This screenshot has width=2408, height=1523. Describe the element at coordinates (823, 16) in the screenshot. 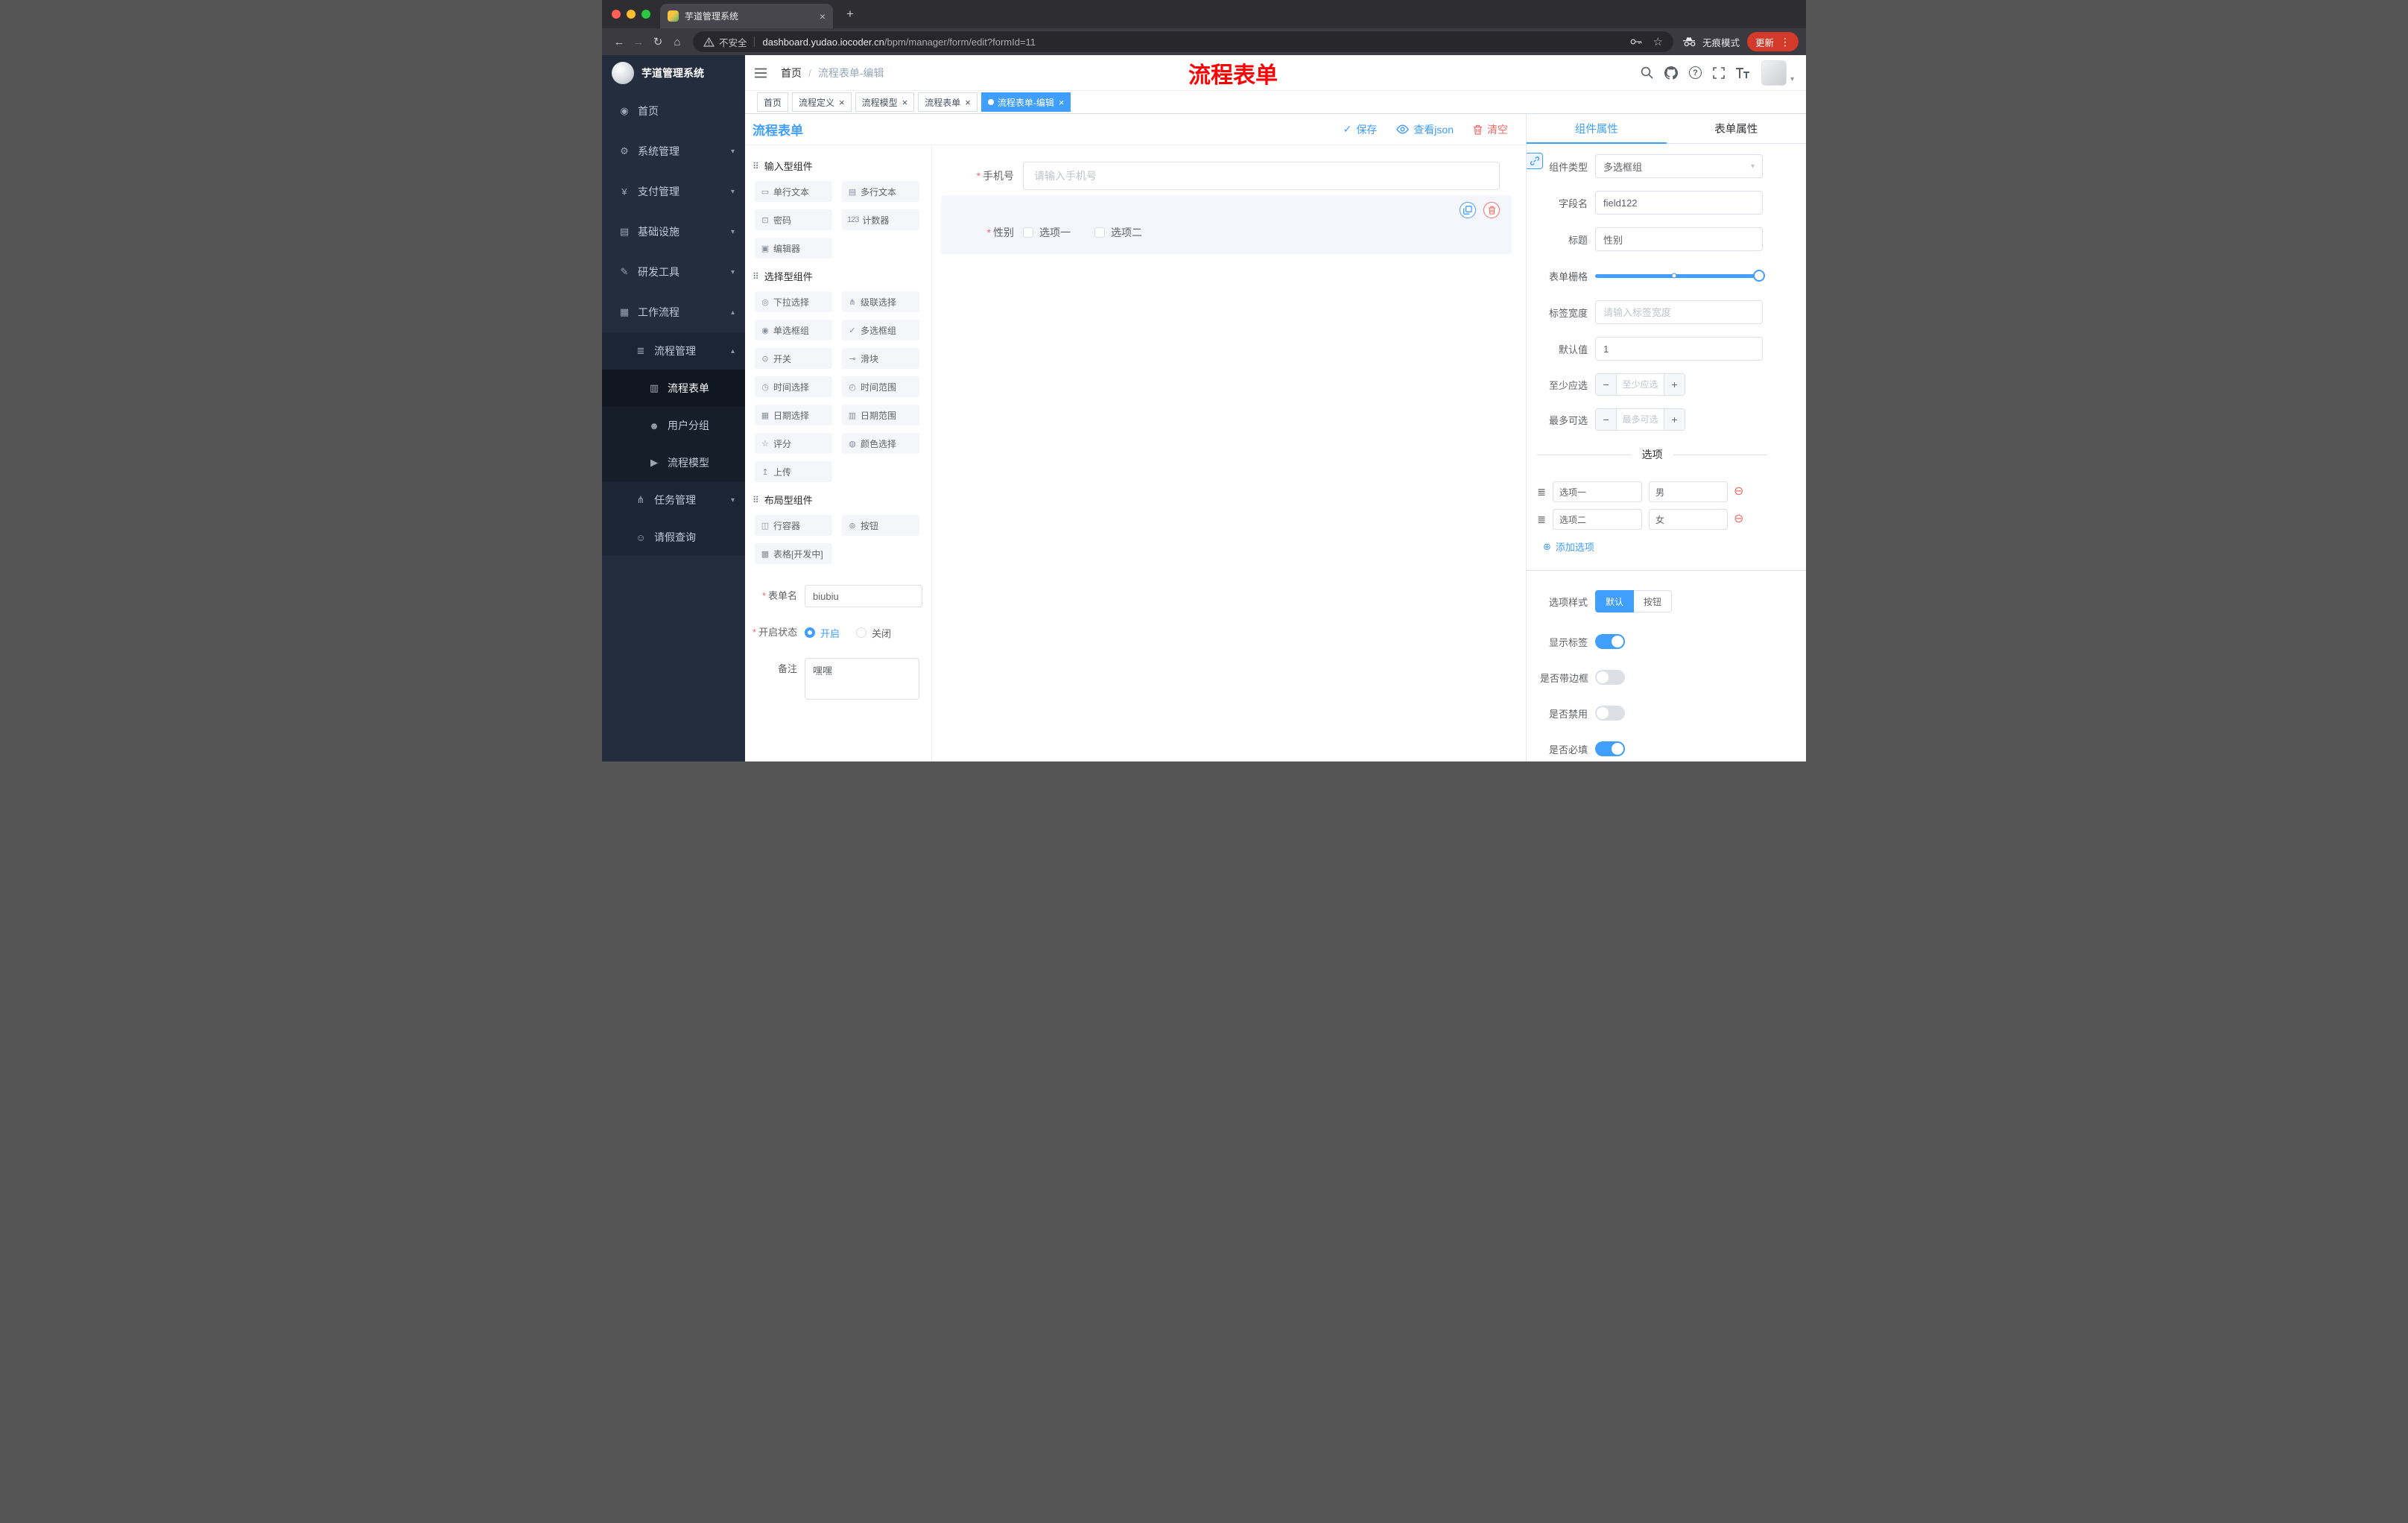

I see `tab-close-icon: ×` at that location.